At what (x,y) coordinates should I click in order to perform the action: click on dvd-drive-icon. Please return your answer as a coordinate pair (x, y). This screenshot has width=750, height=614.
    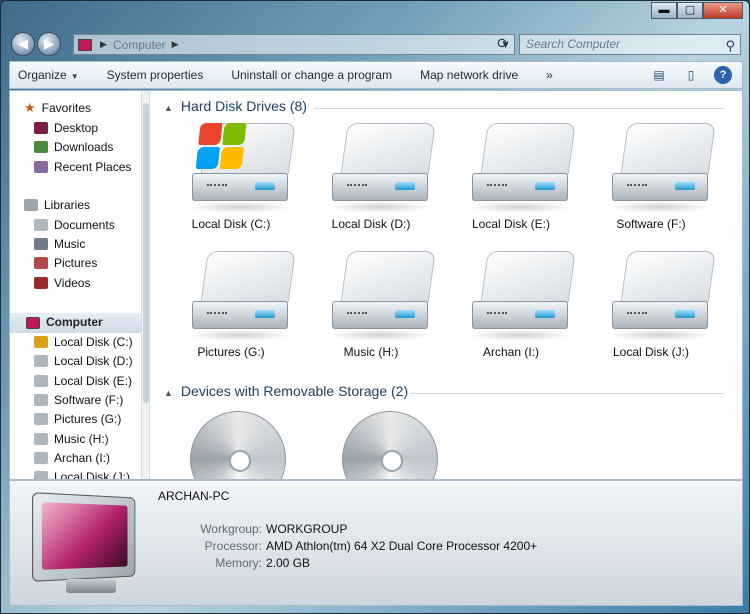
    Looking at the image, I should click on (238, 445).